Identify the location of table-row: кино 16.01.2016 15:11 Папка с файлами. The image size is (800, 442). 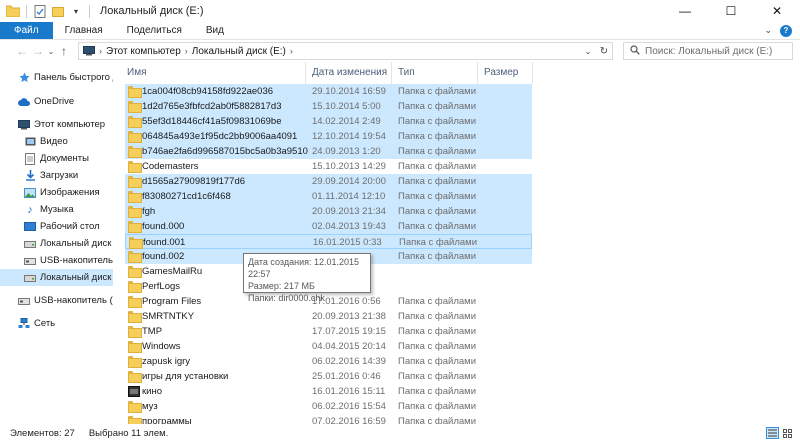
(328, 391).